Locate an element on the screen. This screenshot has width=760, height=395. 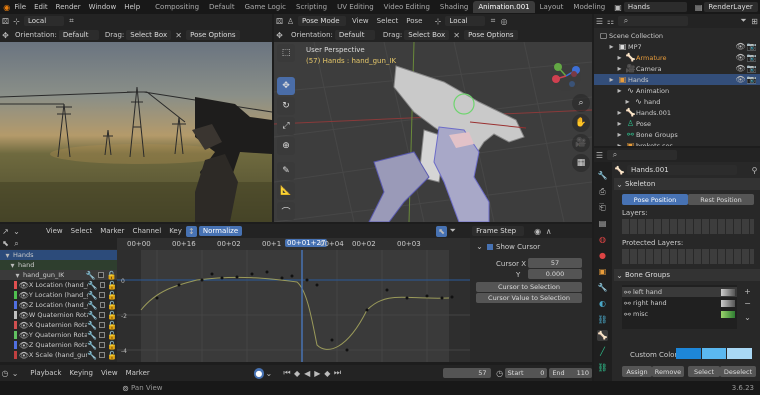
viewport-menu-select: Select is located at coordinates (388, 21).